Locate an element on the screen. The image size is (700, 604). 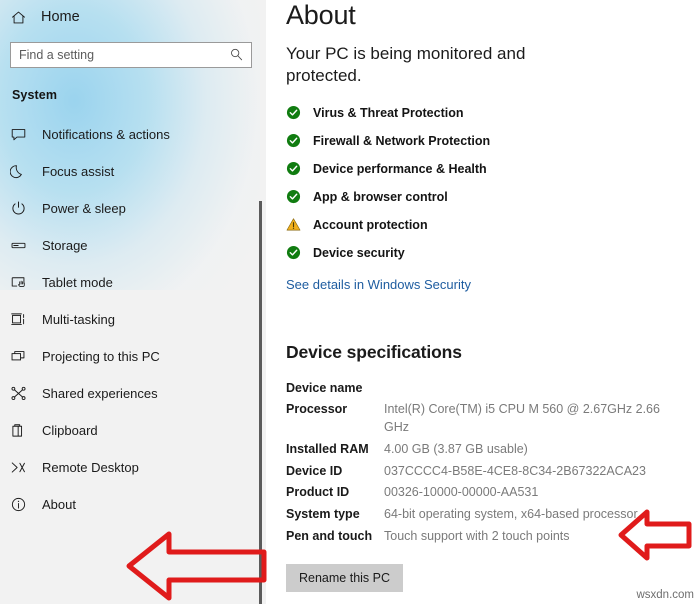
info-icon is located at coordinates (22, 504).